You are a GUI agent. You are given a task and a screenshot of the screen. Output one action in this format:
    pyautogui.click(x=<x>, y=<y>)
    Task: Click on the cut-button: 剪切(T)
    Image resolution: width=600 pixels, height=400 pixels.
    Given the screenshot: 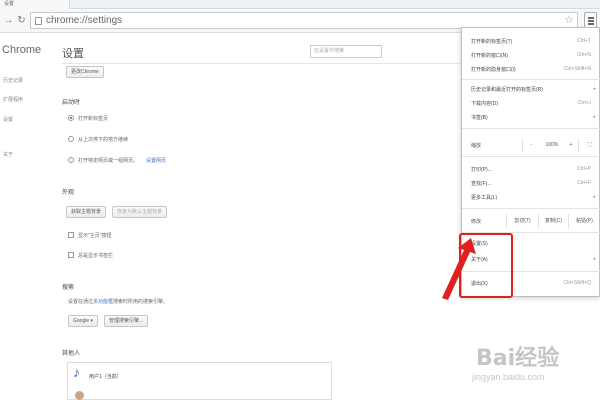 What is the action you would take?
    pyautogui.click(x=522, y=221)
    